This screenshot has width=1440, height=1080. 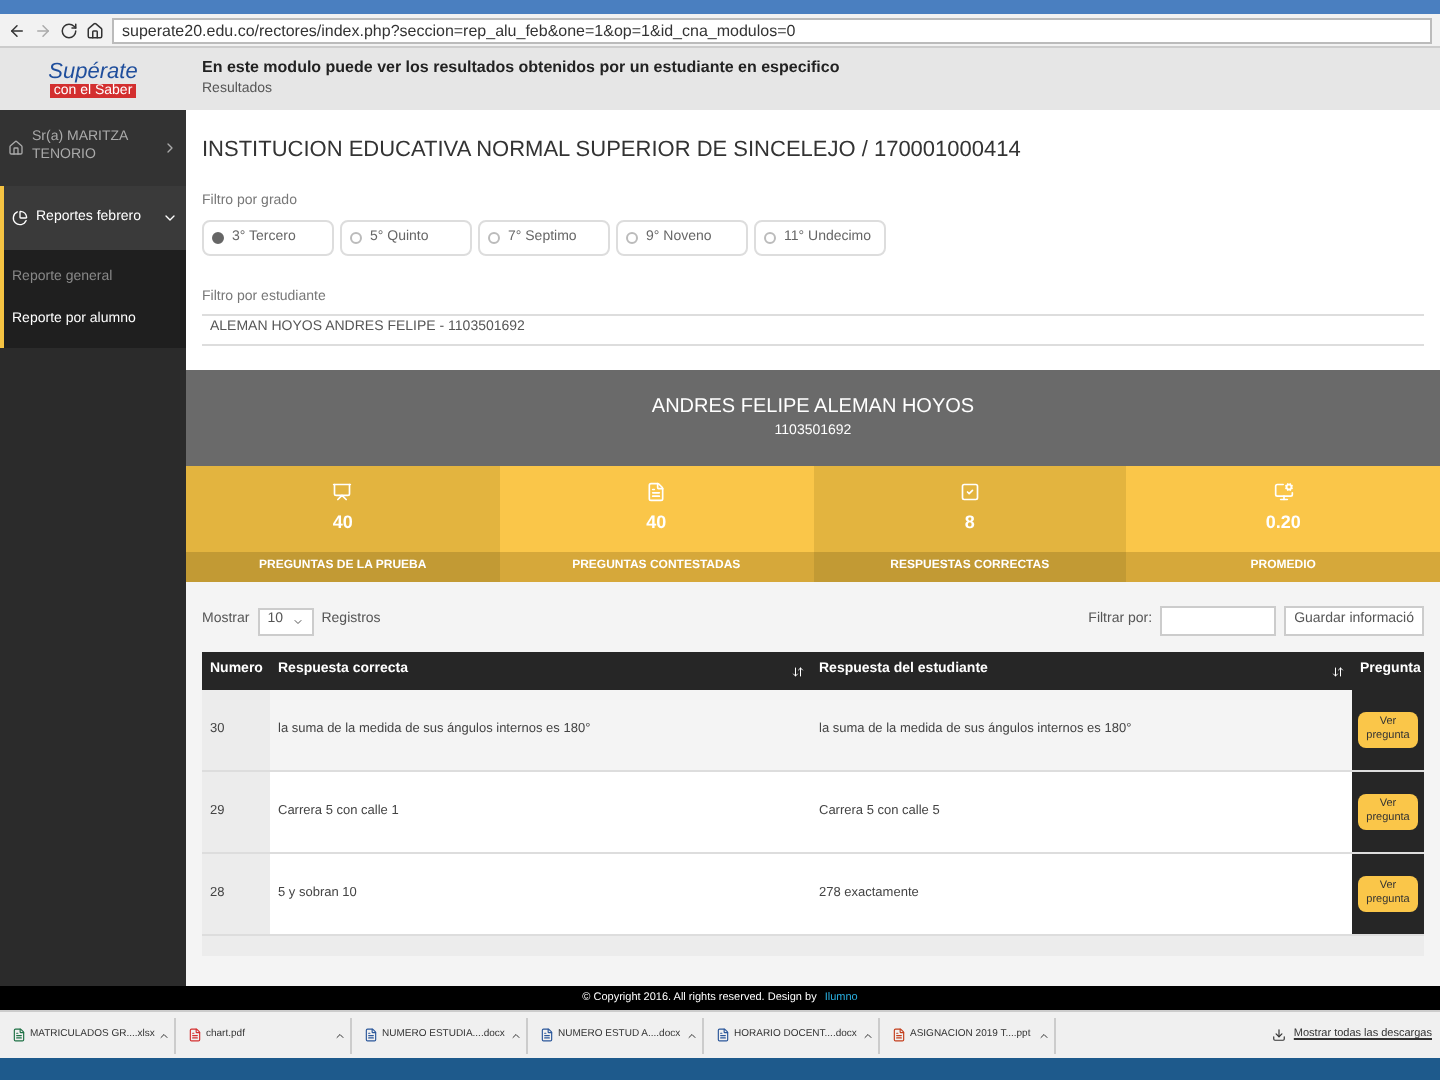 I want to click on filter-input, so click(x=1218, y=621).